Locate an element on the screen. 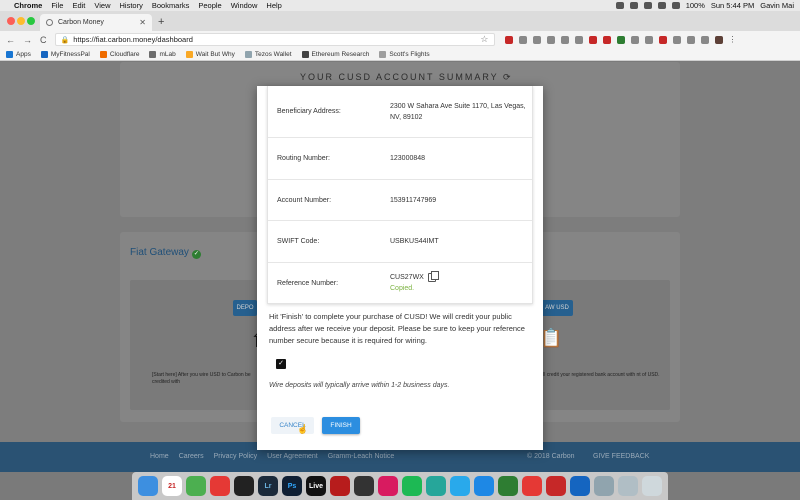 The width and height of the screenshot is (800, 500). lightroom-icon: Lr is located at coordinates (268, 486).